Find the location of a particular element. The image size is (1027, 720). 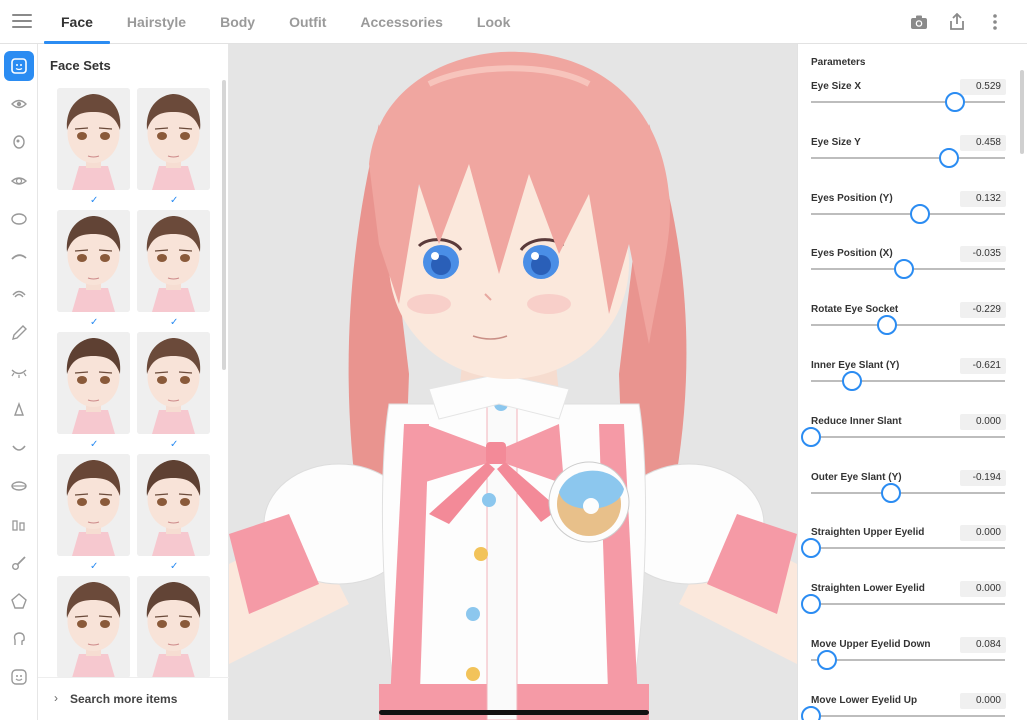

parameter-value-field: -0.621 is located at coordinates (983, 366).